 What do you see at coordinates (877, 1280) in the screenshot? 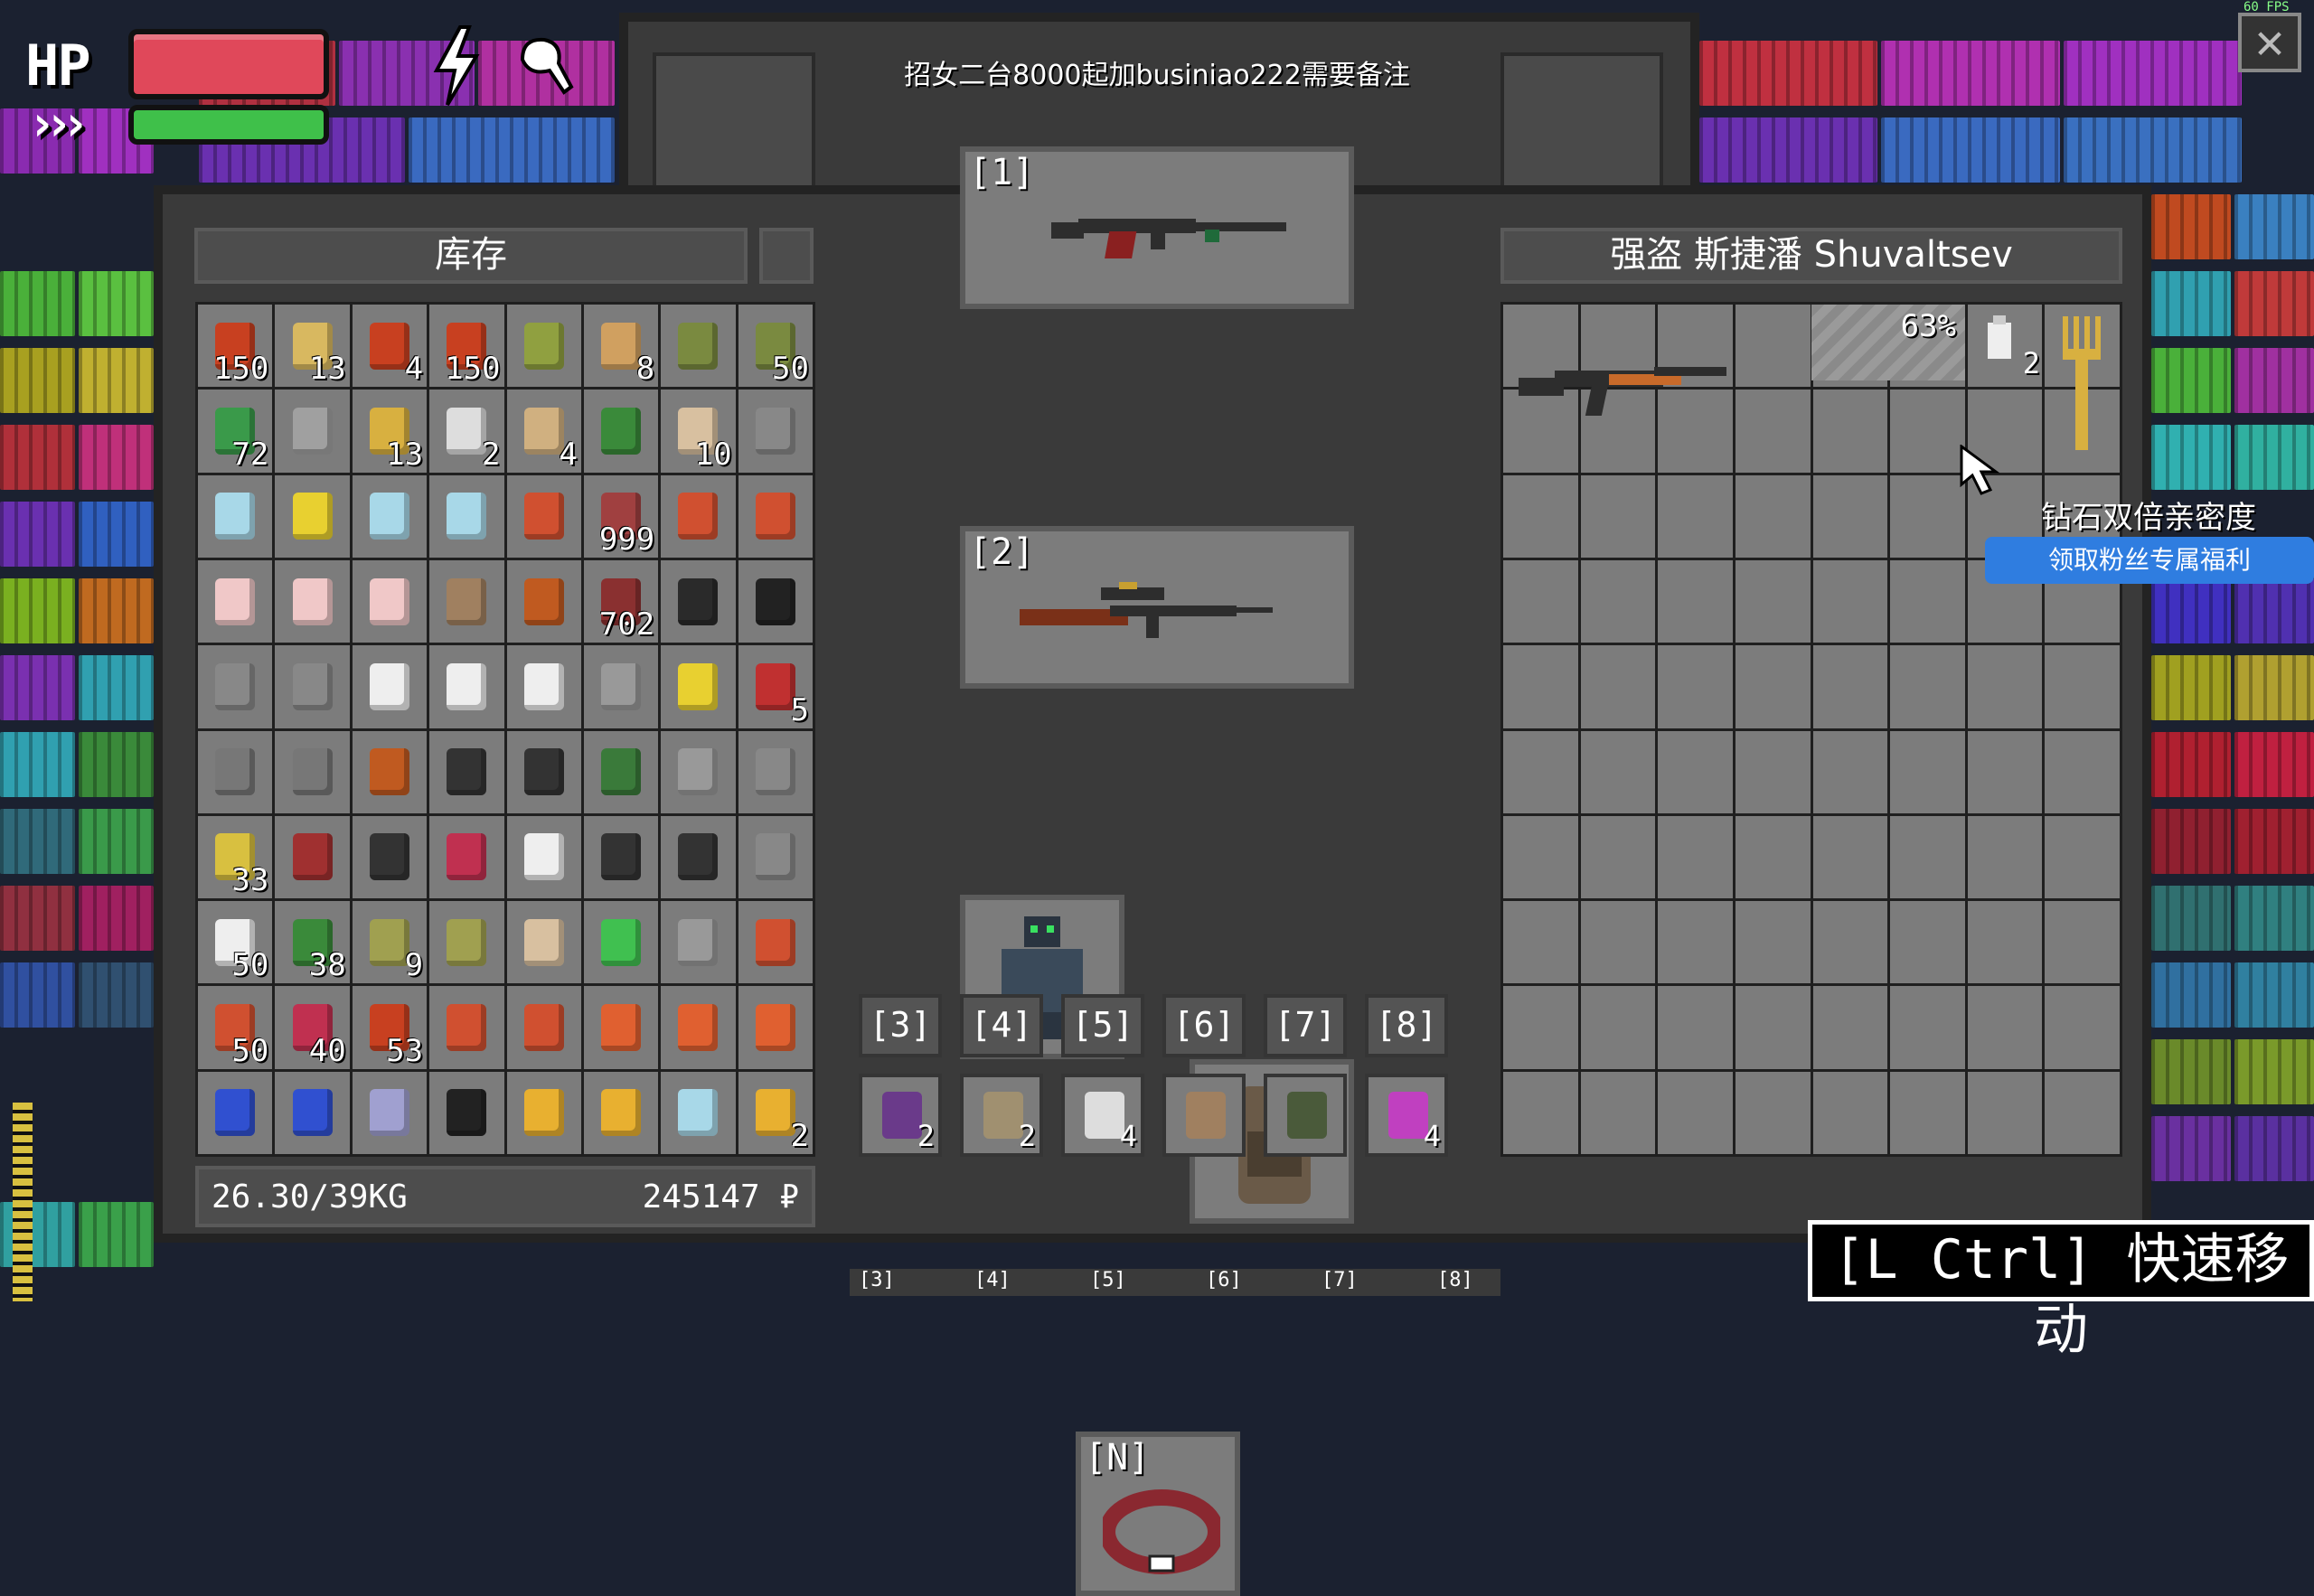
I see `bottom-tab: [3]` at bounding box center [877, 1280].